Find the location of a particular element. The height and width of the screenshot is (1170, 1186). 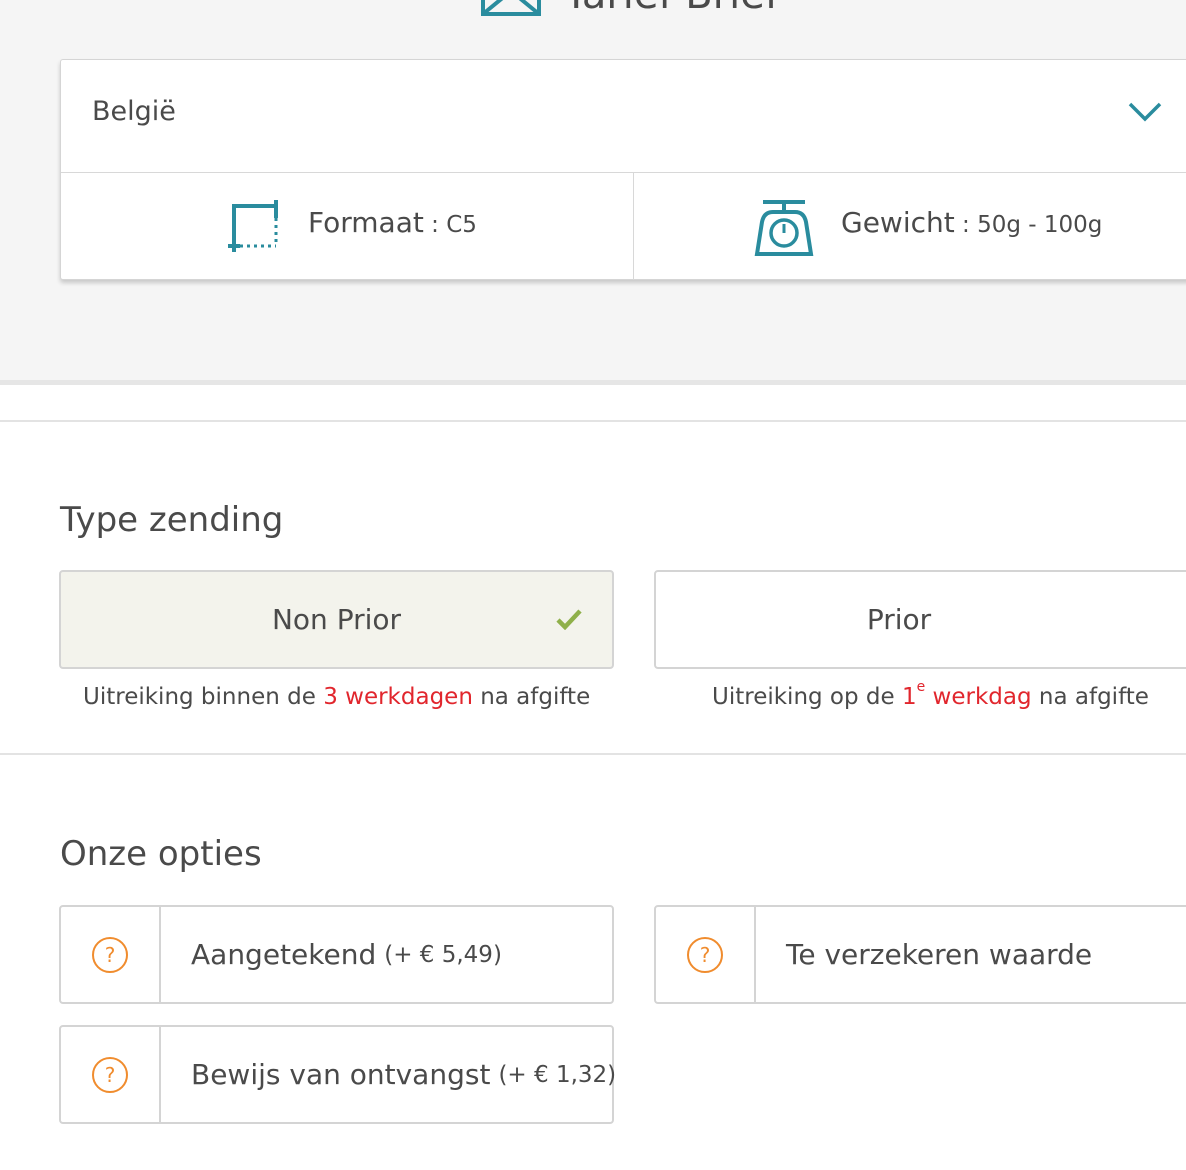

format-value: C5 is located at coordinates (461, 225).